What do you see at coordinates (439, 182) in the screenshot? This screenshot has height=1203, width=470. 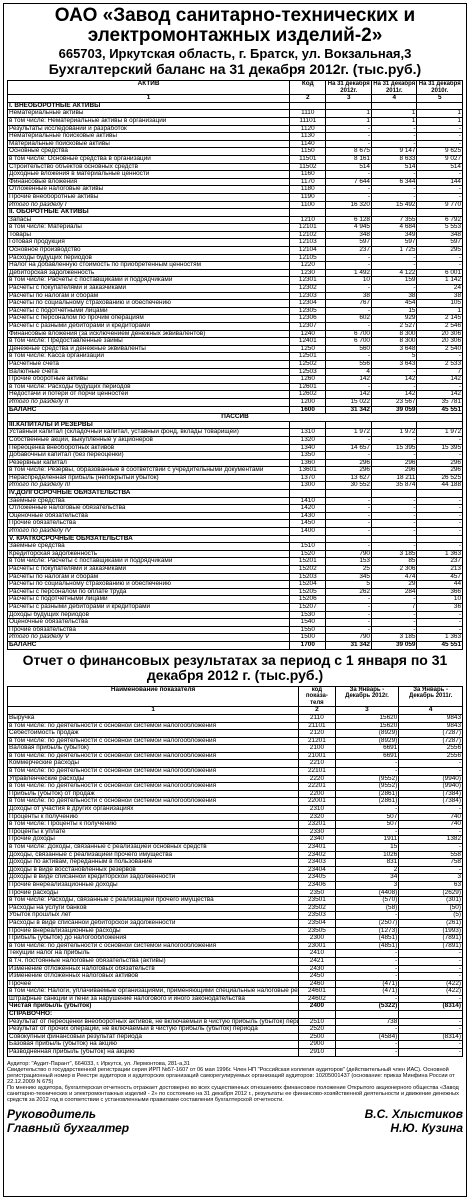 I see `balance-row-value-3: 144` at bounding box center [439, 182].